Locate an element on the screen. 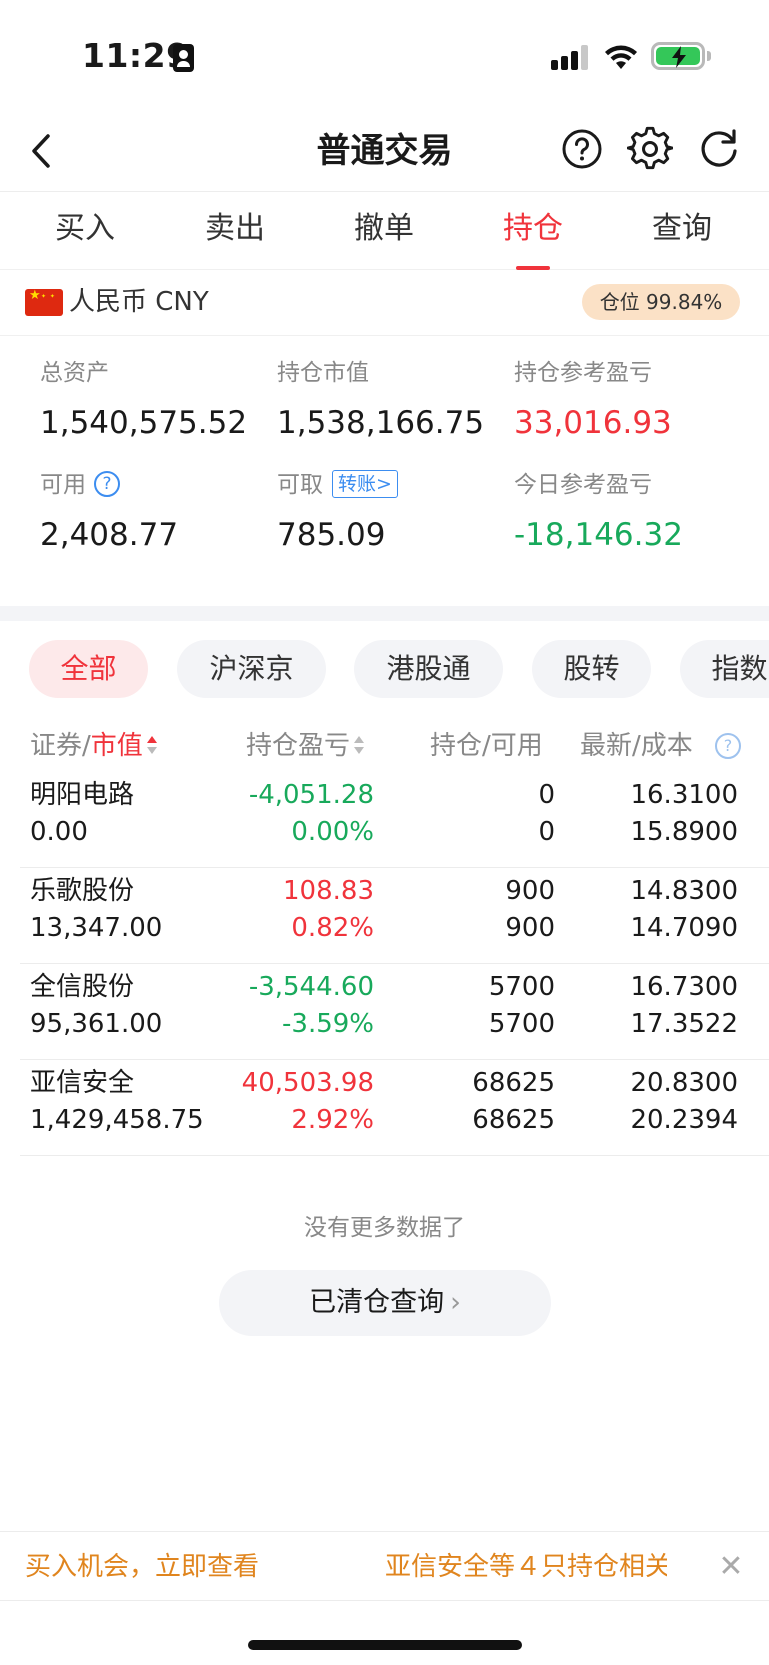 Image resolution: width=769 pixels, height=1665 pixels. banner-marquee-text: 亚信安全等４只持仓相关 is located at coordinates (526, 1566).